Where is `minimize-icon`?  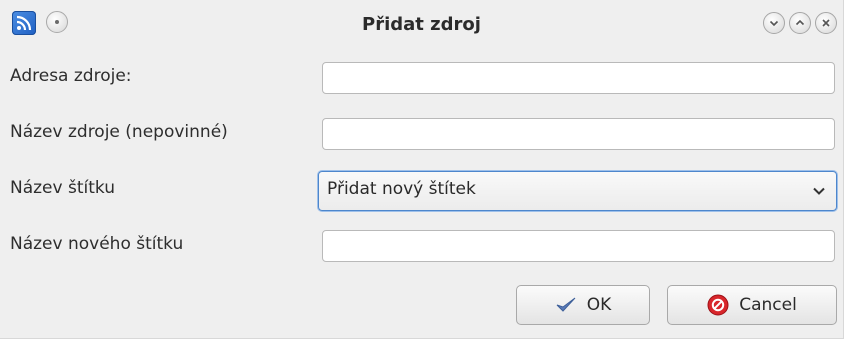 minimize-icon is located at coordinates (774, 23).